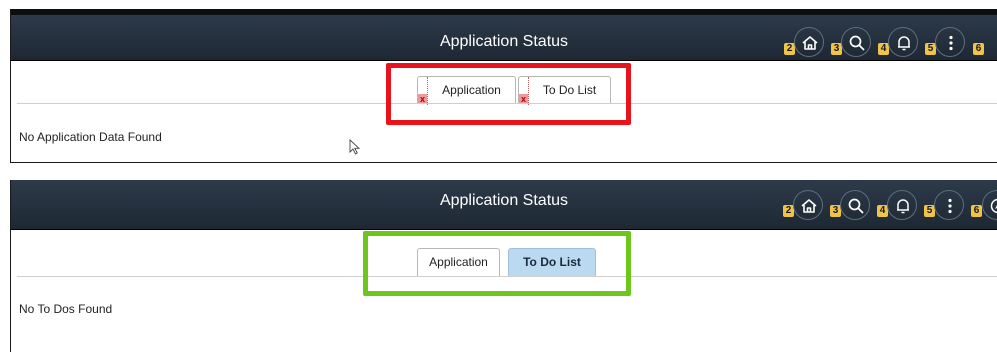 This screenshot has width=997, height=352. I want to click on mouse-pointer-icon, so click(355, 147).